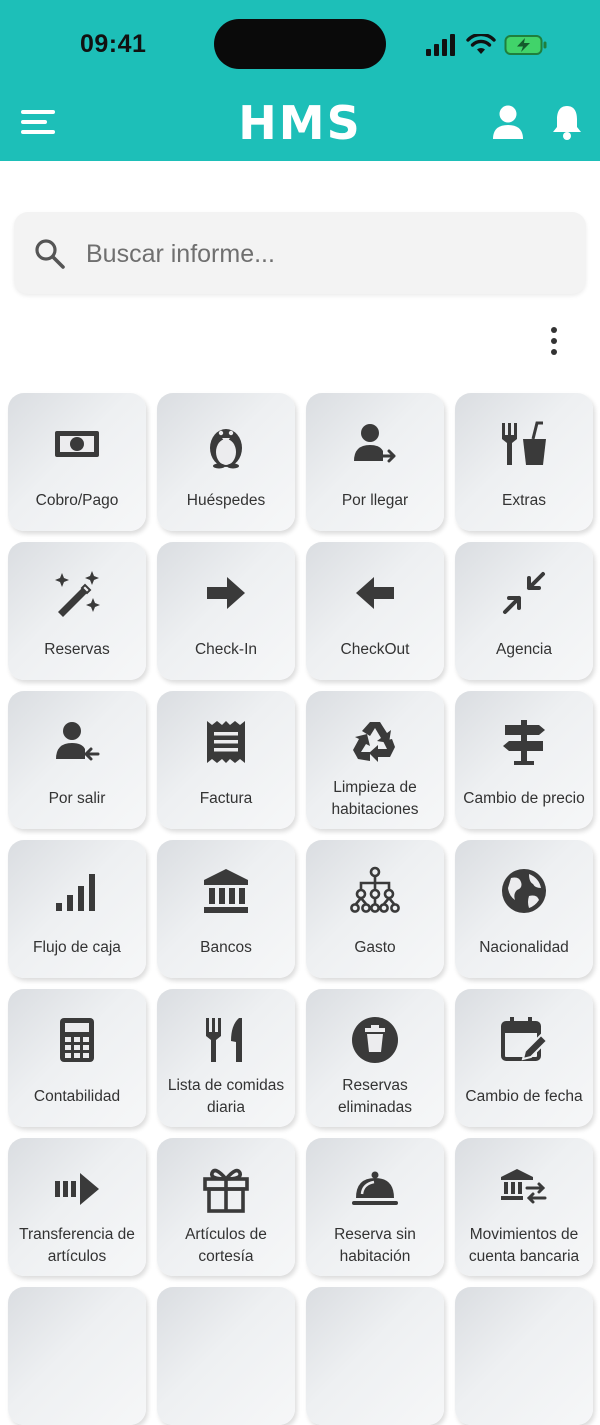  I want to click on tile-cambio-fecha: Cambio de fecha, so click(524, 1058).